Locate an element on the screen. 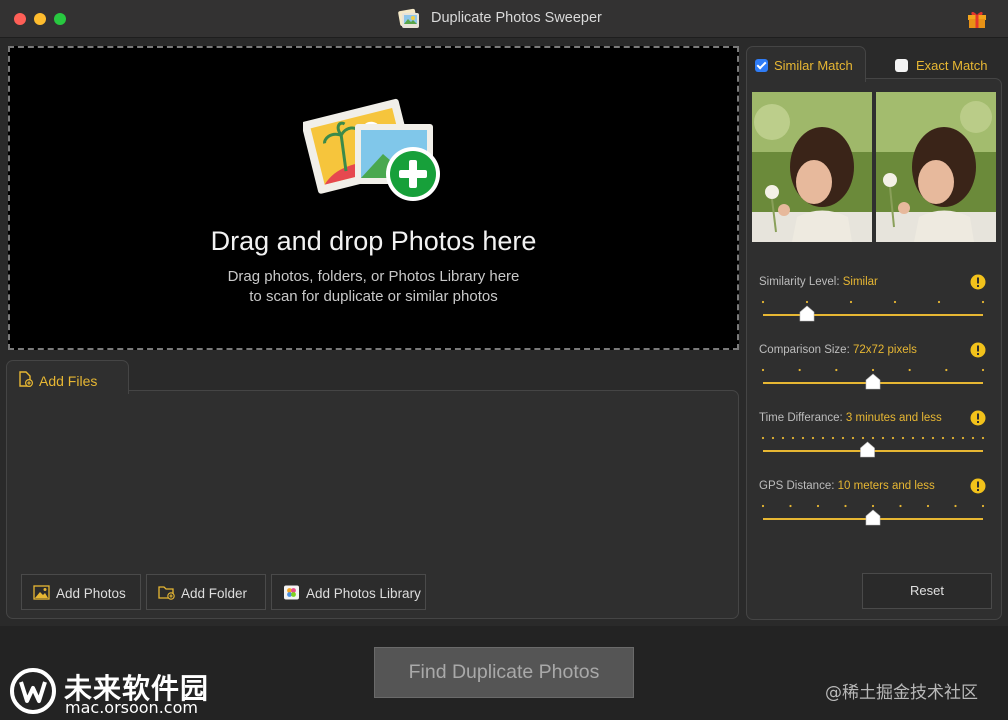  drop-zone-subtitle-2: to scan for duplicate or similar photos is located at coordinates (373, 296).